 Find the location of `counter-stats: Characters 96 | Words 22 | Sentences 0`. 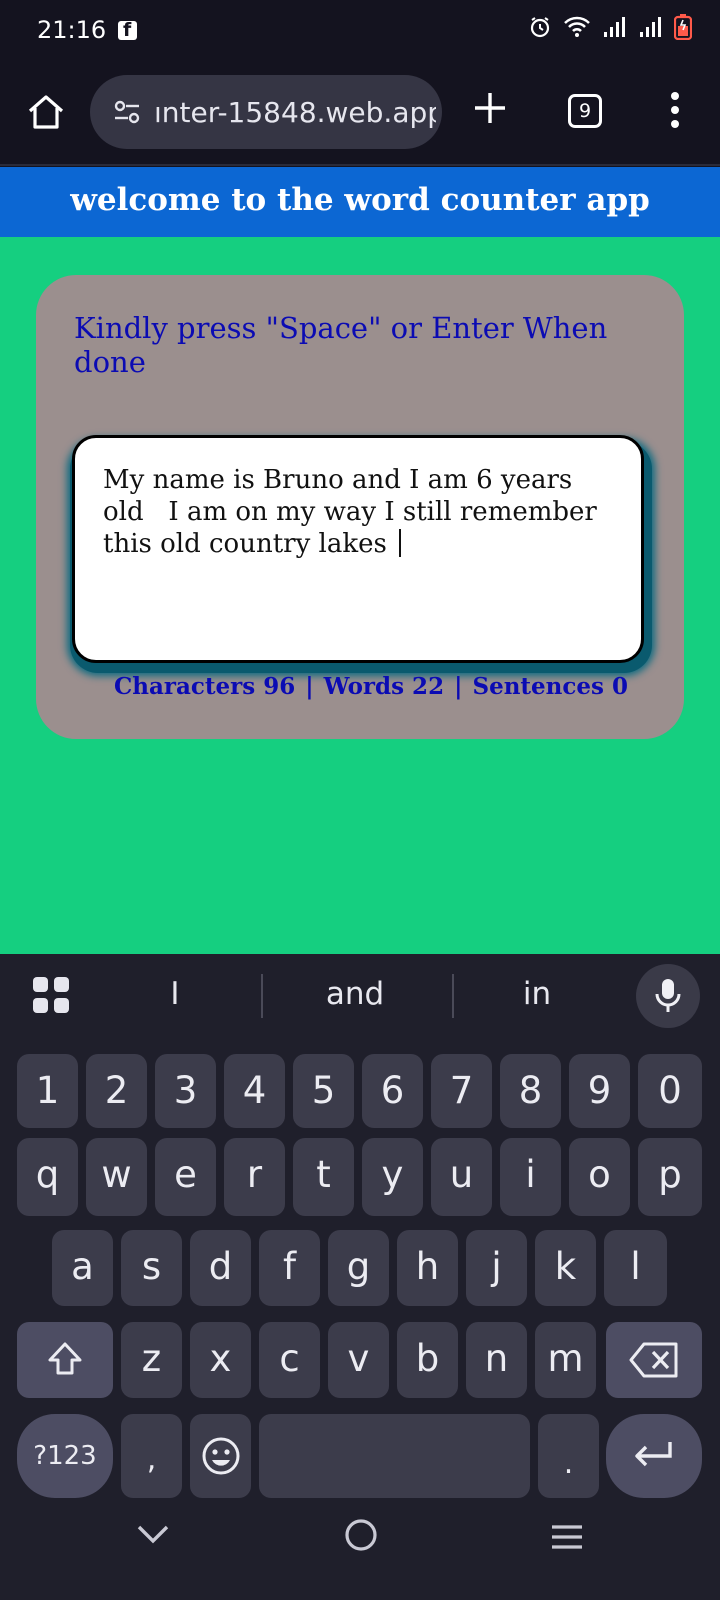

counter-stats: Characters 96 | Words 22 | Sentences 0 is located at coordinates (371, 686).